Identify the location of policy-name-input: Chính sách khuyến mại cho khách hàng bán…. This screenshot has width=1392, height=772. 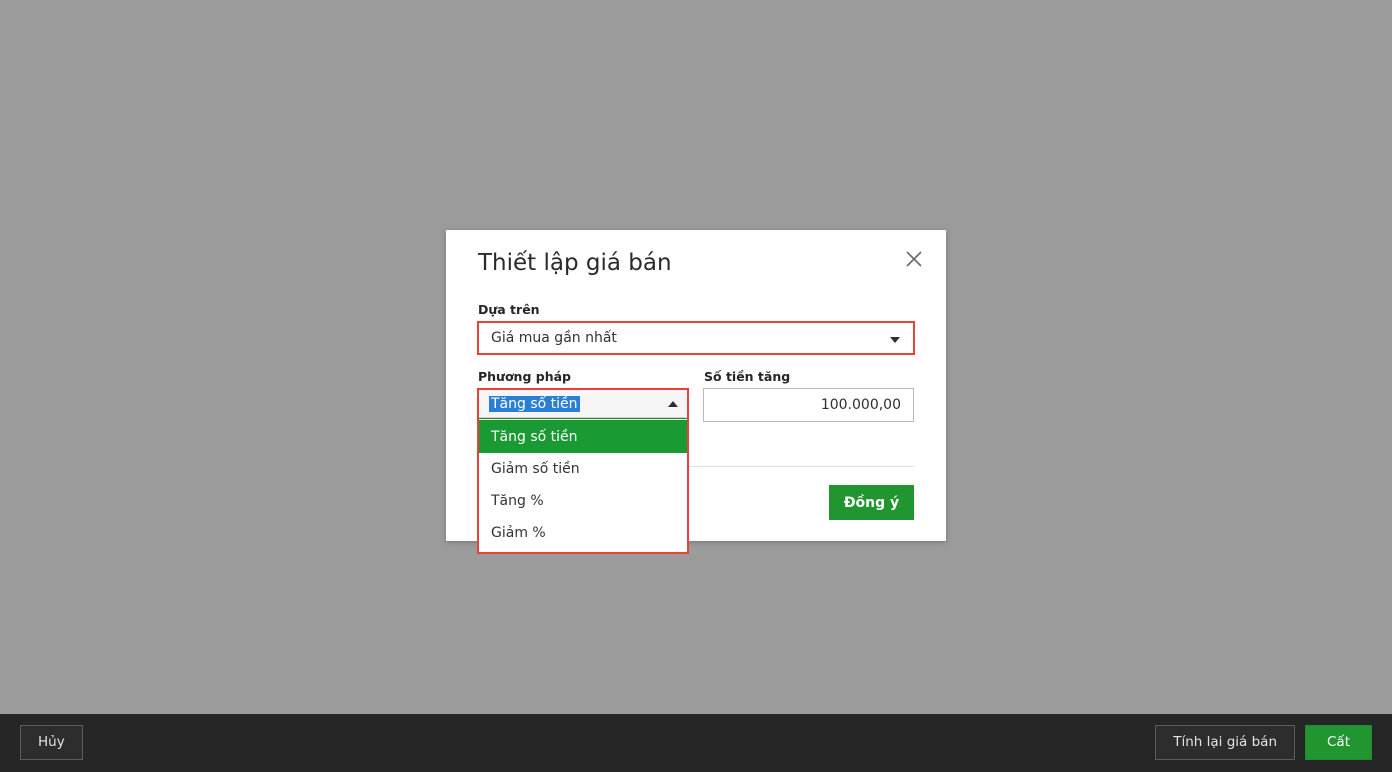
(316, 122).